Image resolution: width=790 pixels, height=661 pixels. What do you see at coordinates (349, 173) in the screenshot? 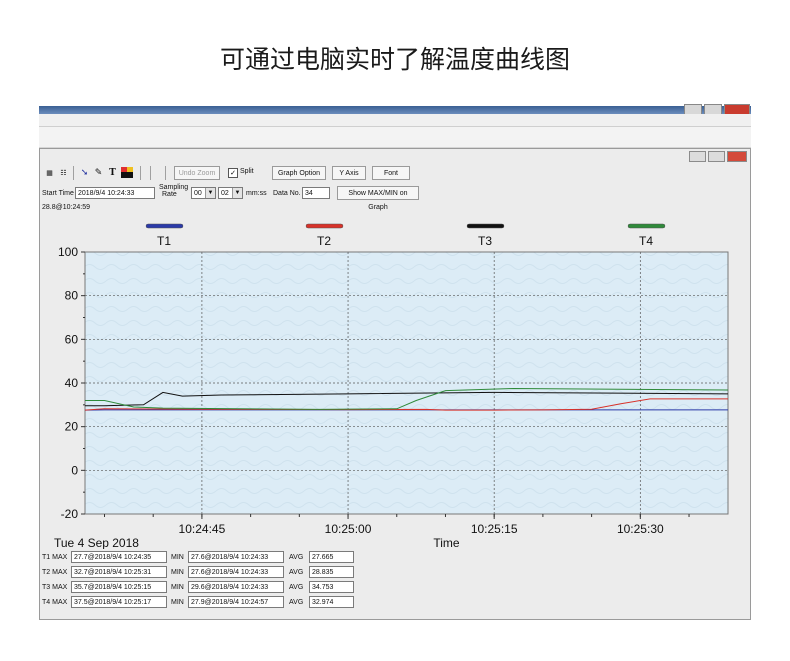
I see `y-axis-button: Y Axis` at bounding box center [349, 173].